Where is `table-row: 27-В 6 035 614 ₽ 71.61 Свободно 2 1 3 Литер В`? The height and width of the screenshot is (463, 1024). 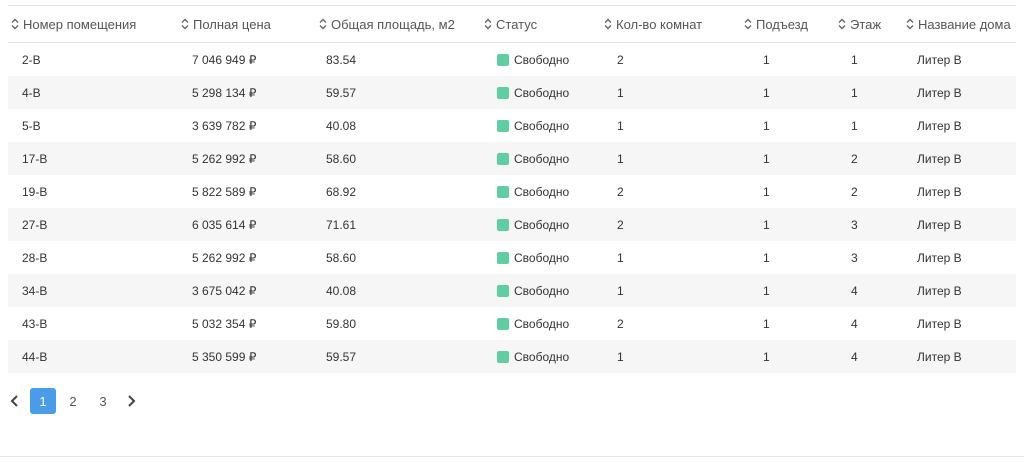
table-row: 27-В 6 035 614 ₽ 71.61 Свободно 2 1 3 Литер В is located at coordinates (512, 224).